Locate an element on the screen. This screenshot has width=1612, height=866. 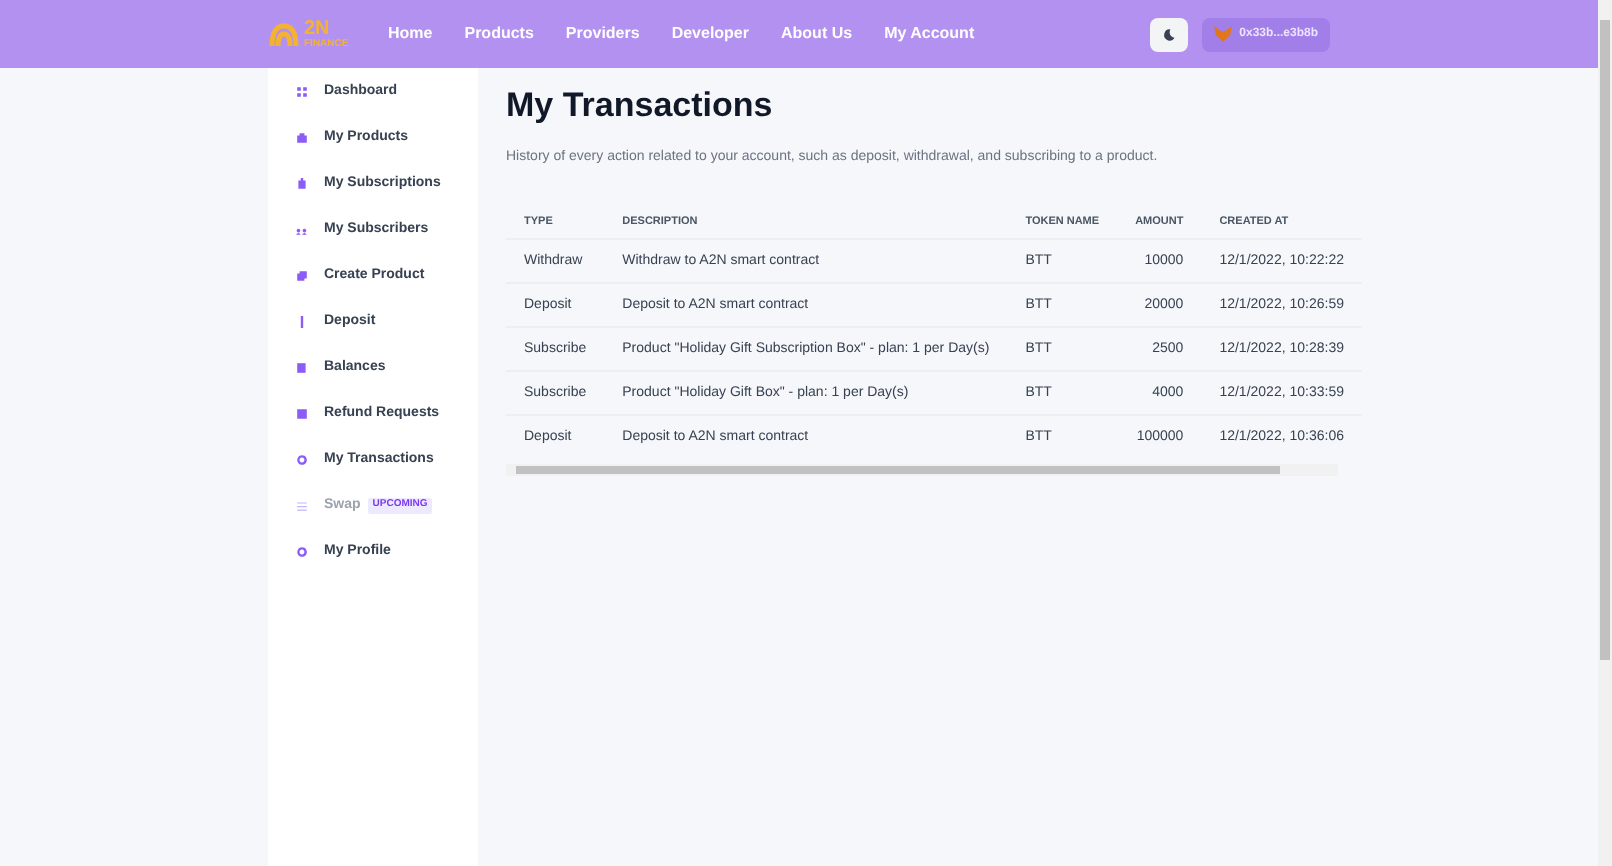
fox-icon is located at coordinates (1222, 34).